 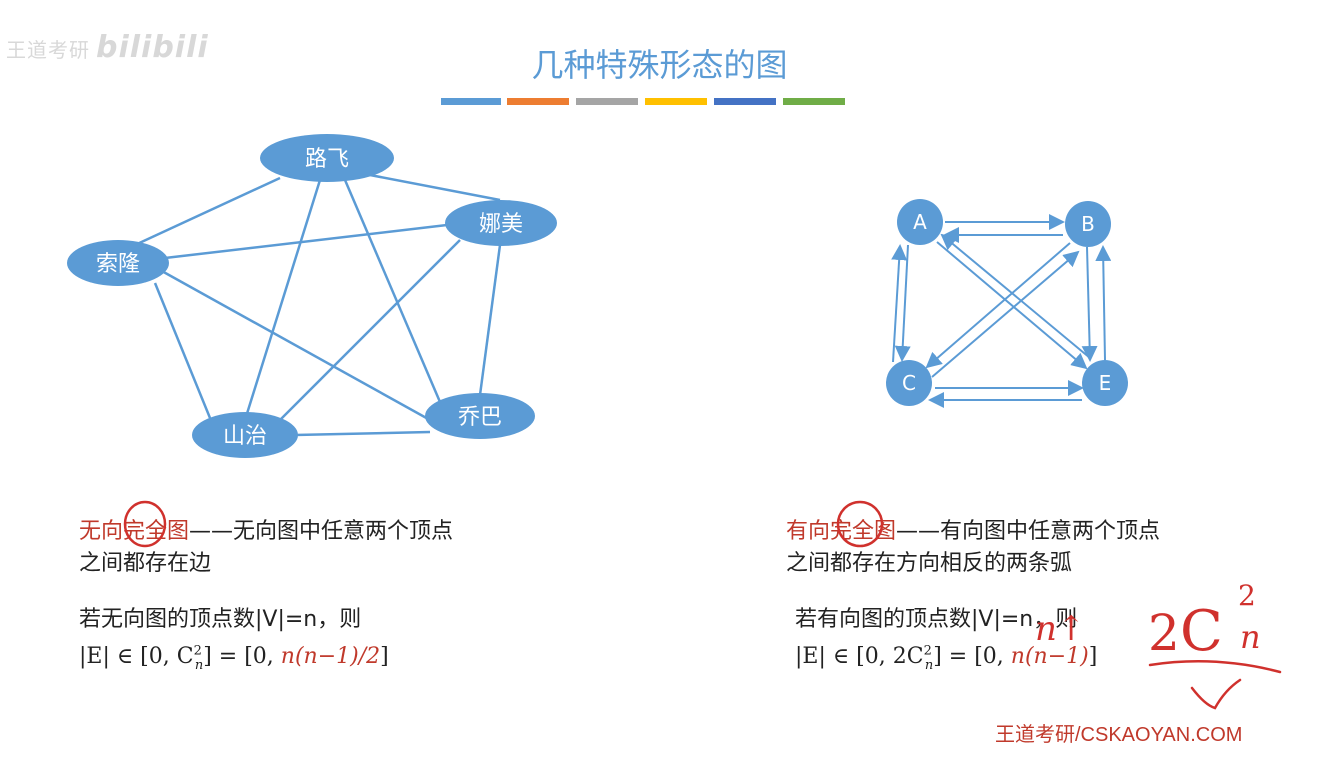 I want to click on handwritten-c: C, so click(x=1201, y=631).